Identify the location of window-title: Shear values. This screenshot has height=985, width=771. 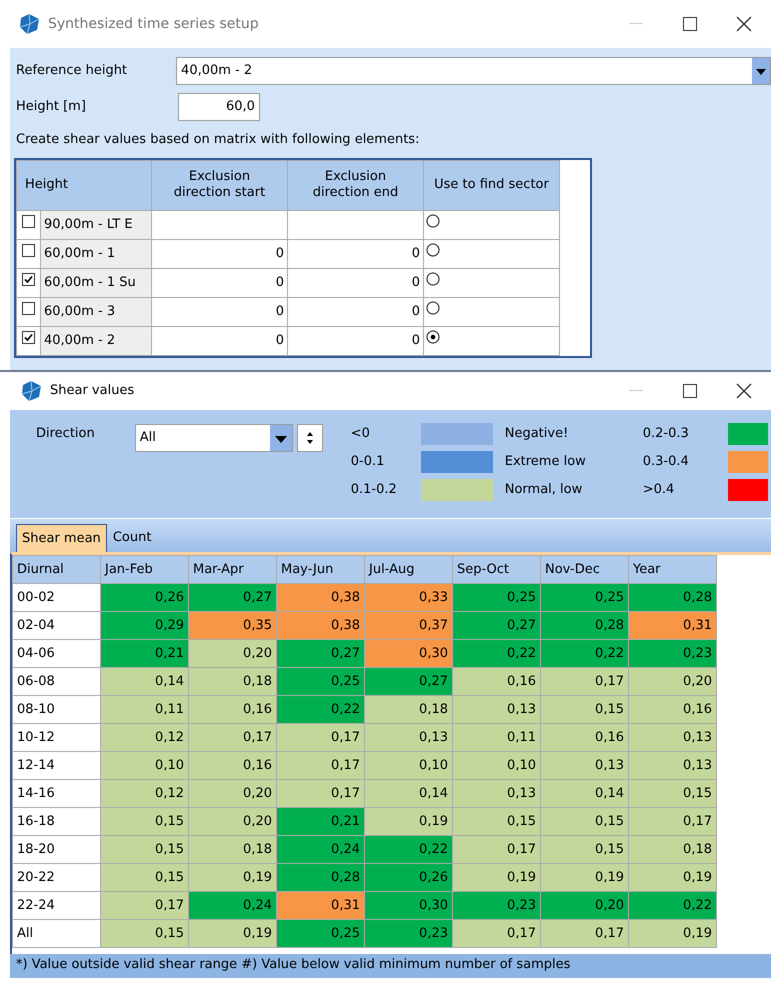
(92, 391).